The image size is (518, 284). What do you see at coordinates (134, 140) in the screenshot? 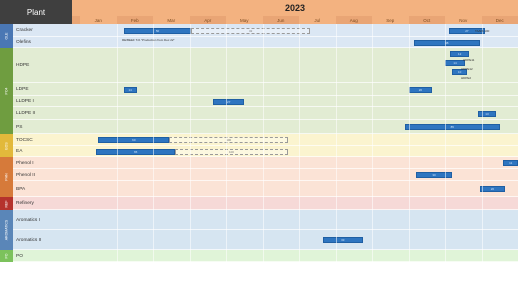
I see `schedule-bar: 60` at bounding box center [134, 140].